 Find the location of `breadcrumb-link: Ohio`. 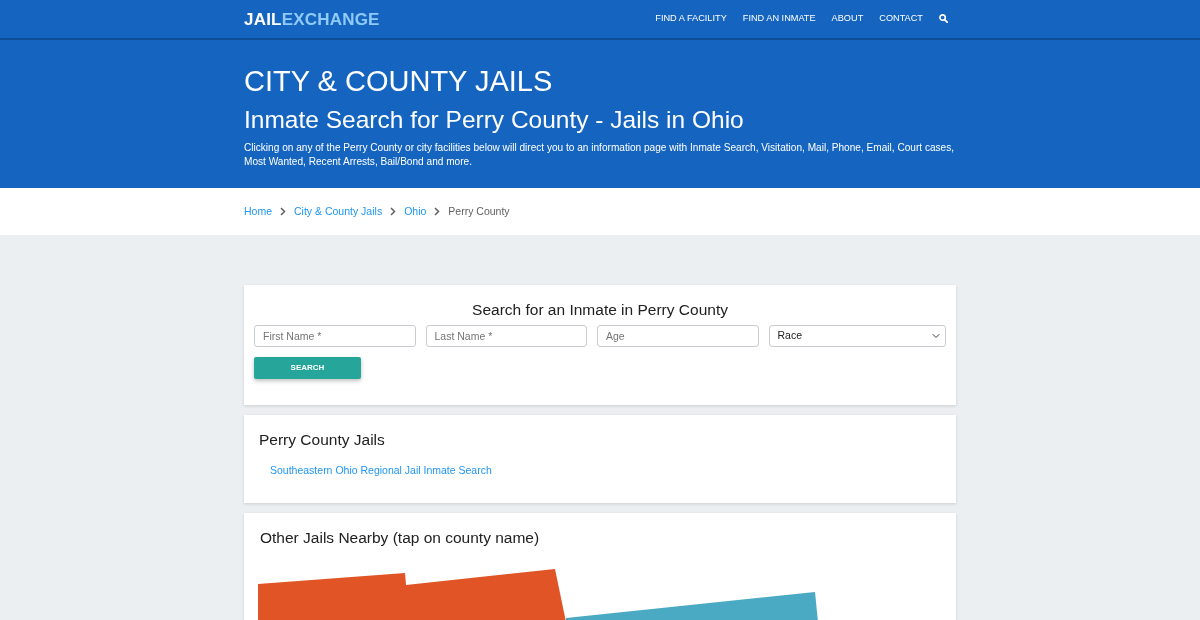

breadcrumb-link: Ohio is located at coordinates (415, 211).